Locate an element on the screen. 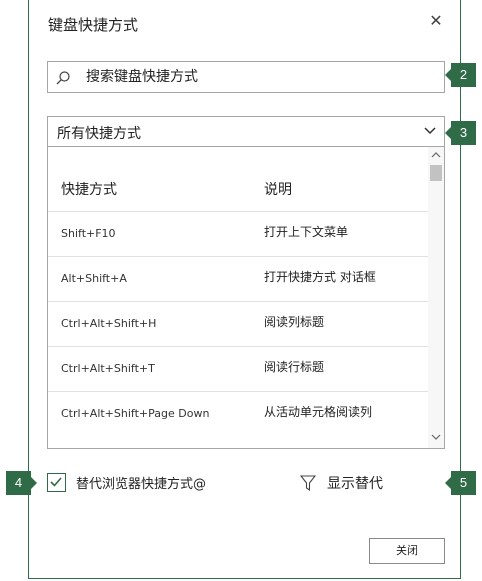 The width and height of the screenshot is (482, 581). search-box is located at coordinates (246, 77).